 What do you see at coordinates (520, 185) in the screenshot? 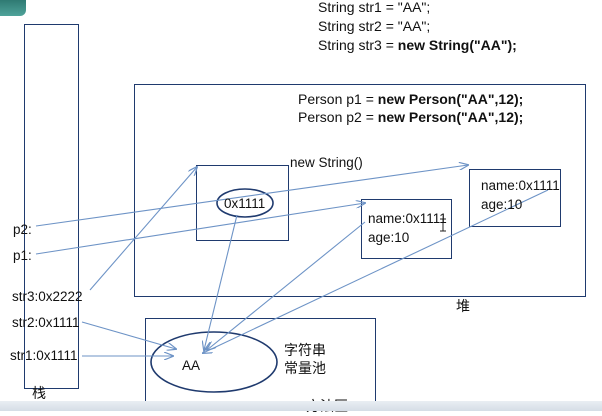
I see `person2-name-field: name:0x1111` at bounding box center [520, 185].